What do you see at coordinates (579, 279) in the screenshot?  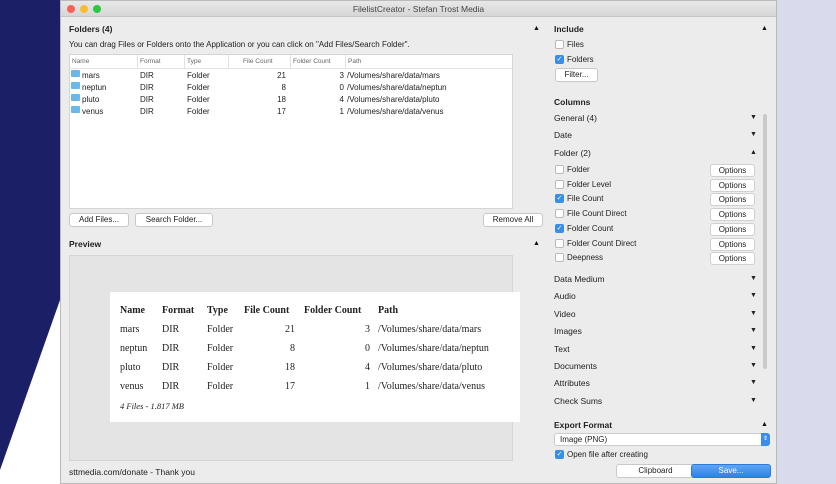 I see `column-group: Data Medium` at bounding box center [579, 279].